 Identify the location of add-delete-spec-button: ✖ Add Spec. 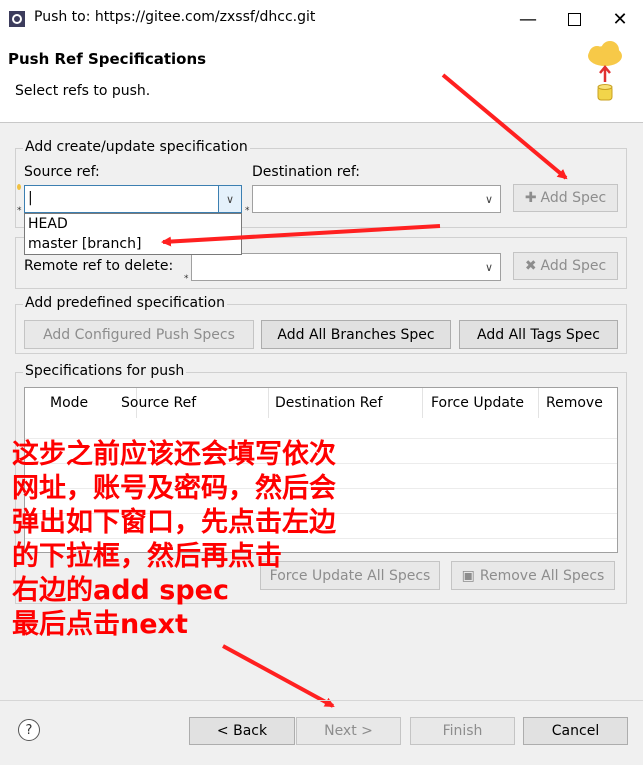
(565, 266).